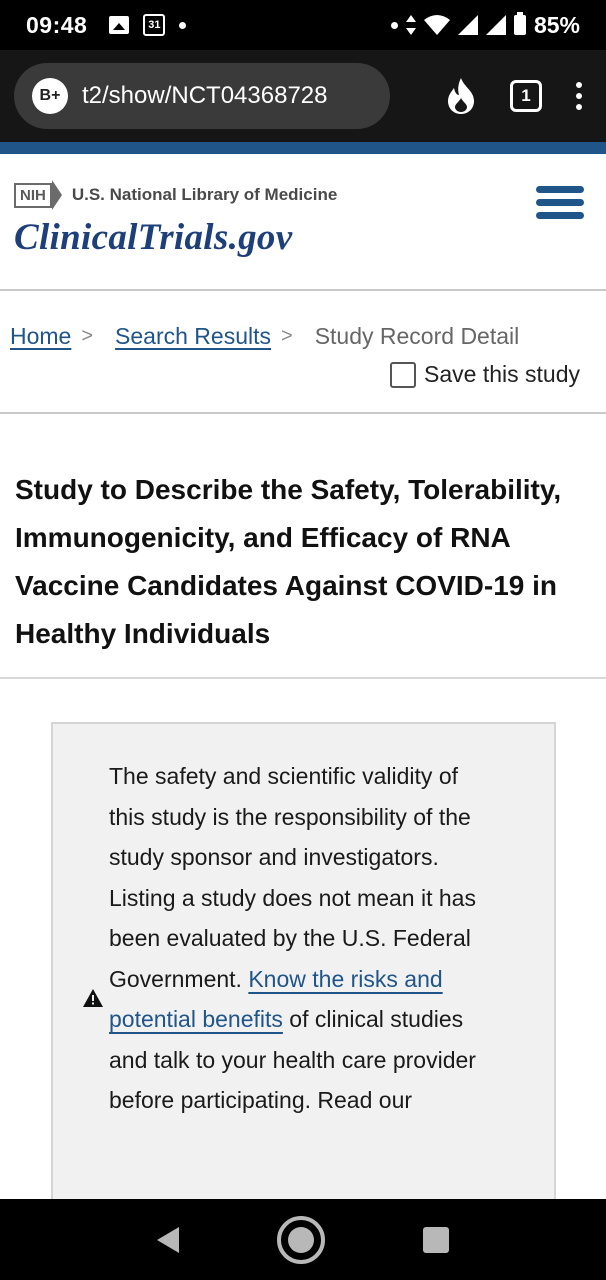 The height and width of the screenshot is (1280, 606). I want to click on nih-arrow-icon, so click(56, 195).